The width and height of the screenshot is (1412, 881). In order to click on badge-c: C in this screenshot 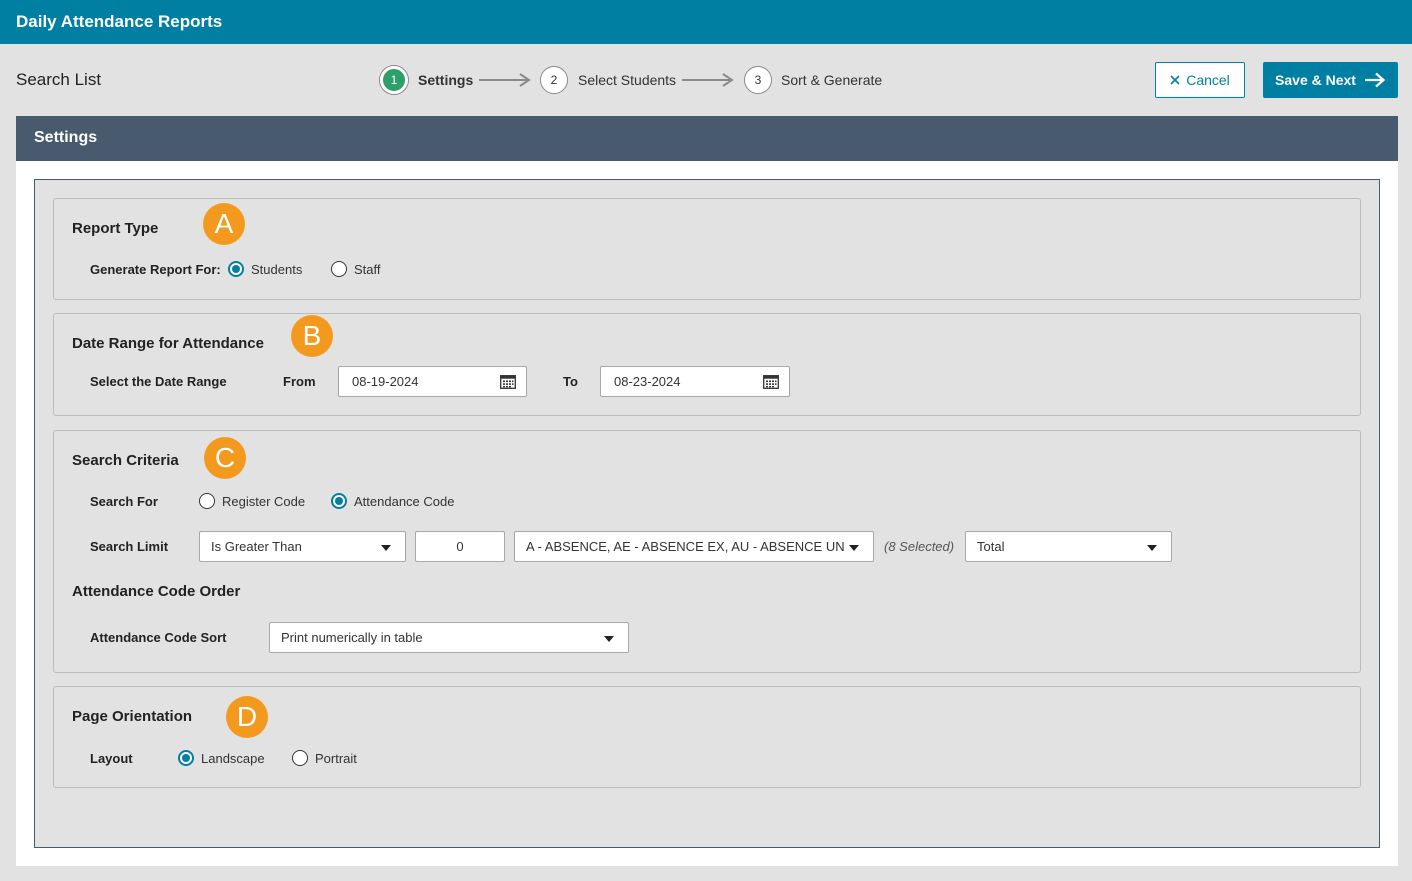, I will do `click(225, 458)`.